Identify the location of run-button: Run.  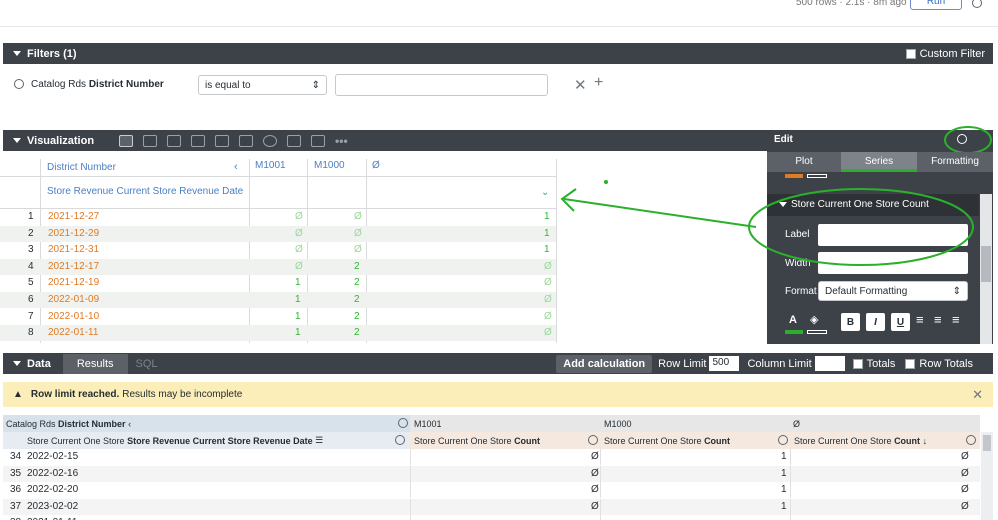
(936, 5).